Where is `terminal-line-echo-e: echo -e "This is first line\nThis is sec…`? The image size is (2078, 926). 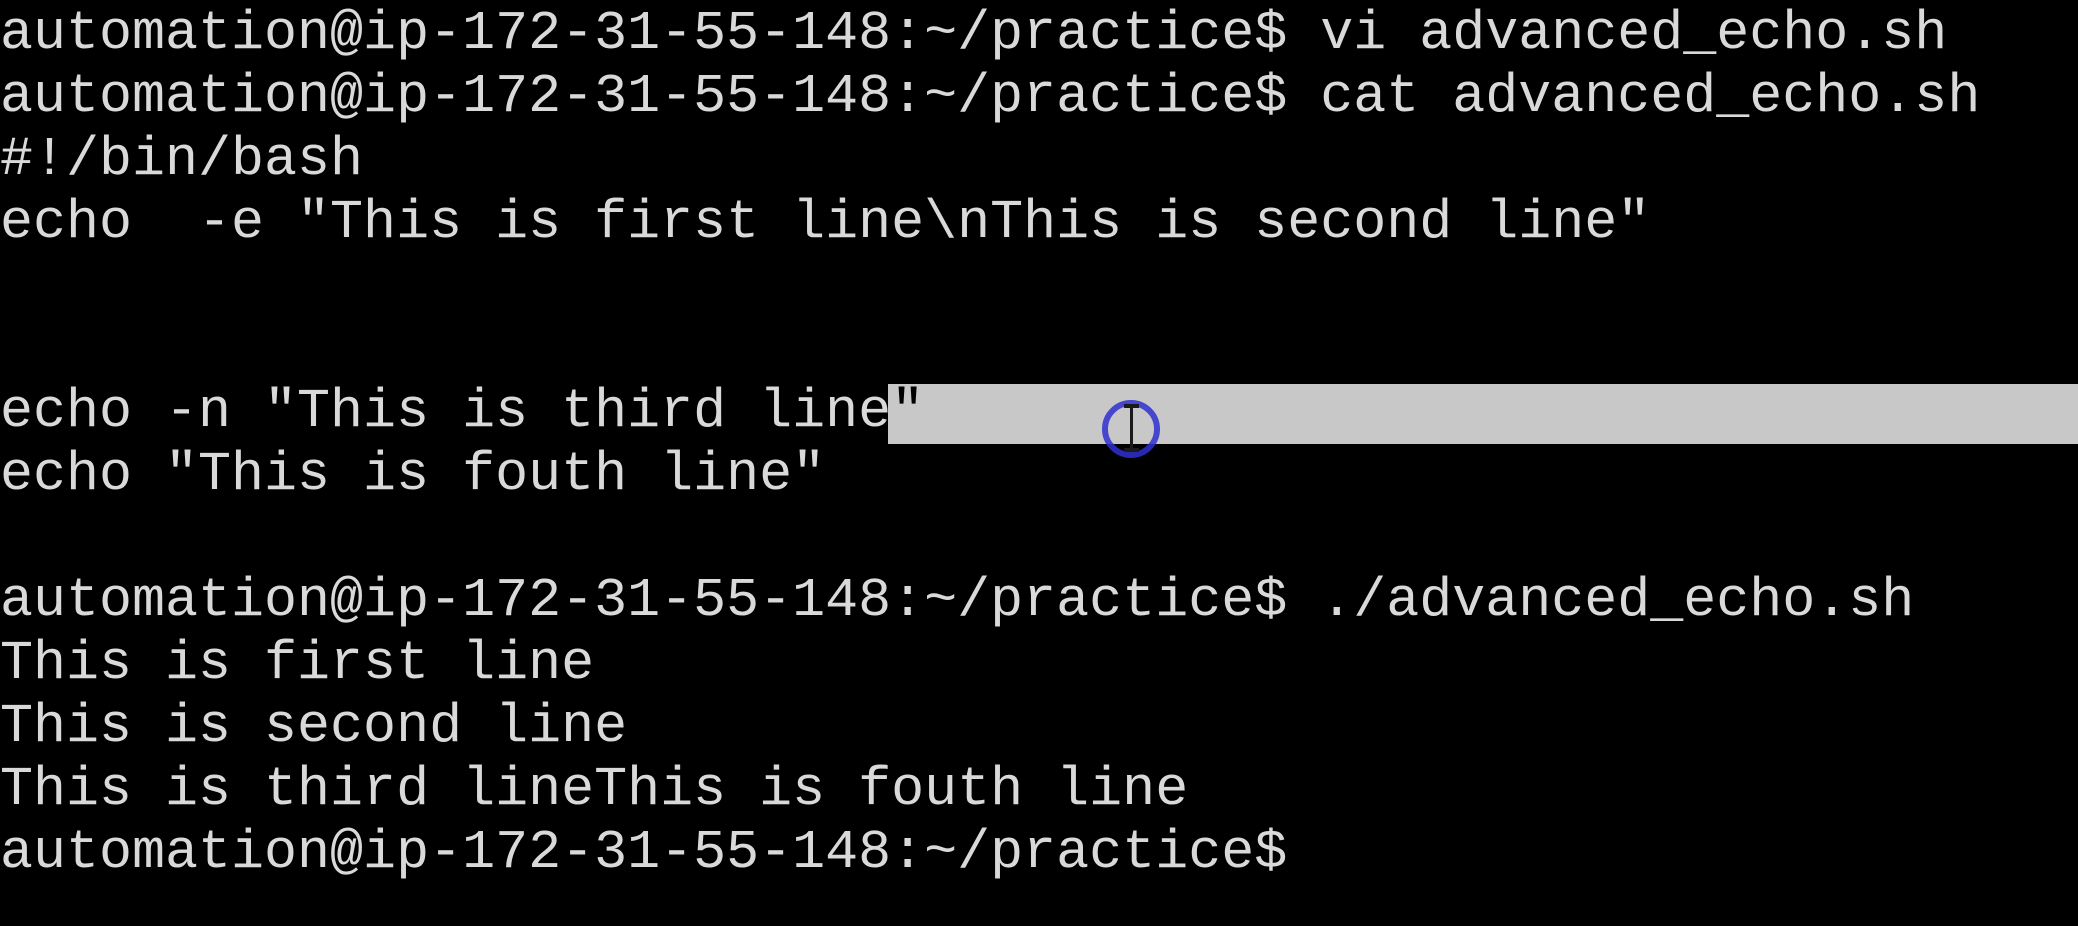
terminal-line-echo-e: echo -e "This is first line\nThis is sec… is located at coordinates (825, 222).